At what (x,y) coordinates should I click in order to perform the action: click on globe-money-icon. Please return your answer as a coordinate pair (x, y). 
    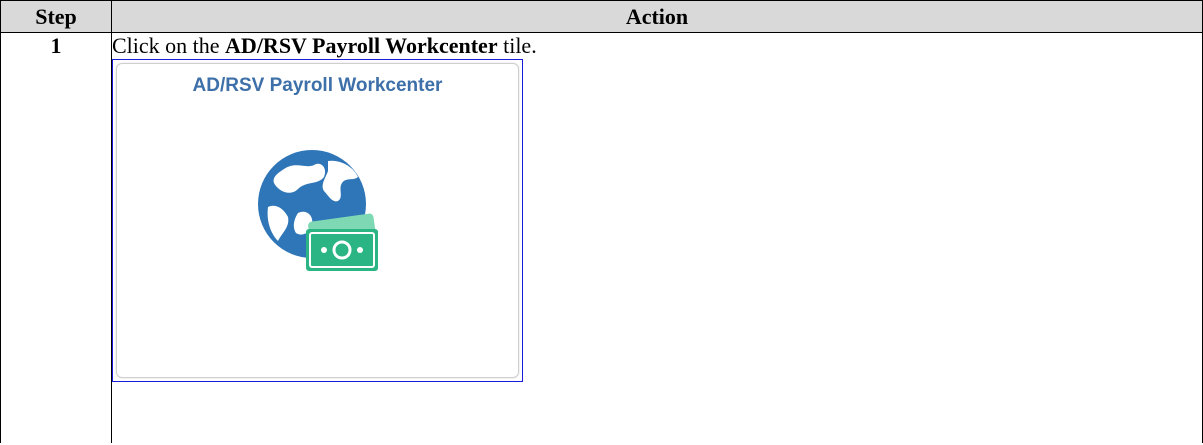
    Looking at the image, I should click on (318, 210).